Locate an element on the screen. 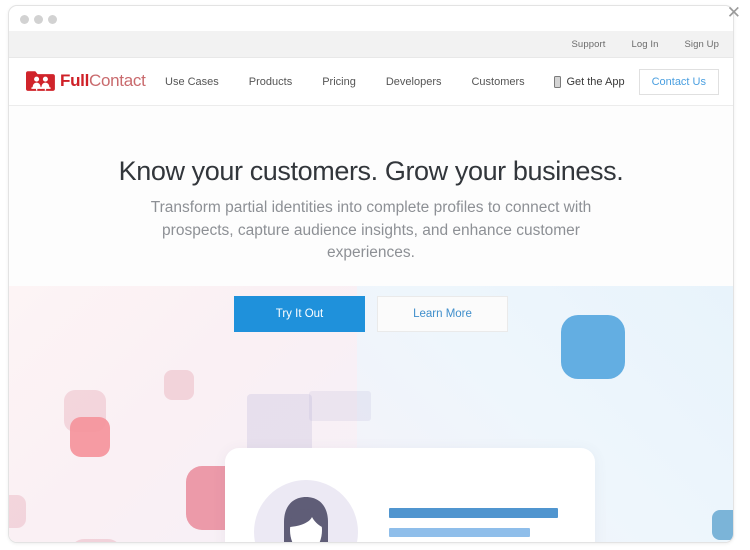 This screenshot has height=550, width=750. utility-bar: Support Log In Sign Up is located at coordinates (371, 44).